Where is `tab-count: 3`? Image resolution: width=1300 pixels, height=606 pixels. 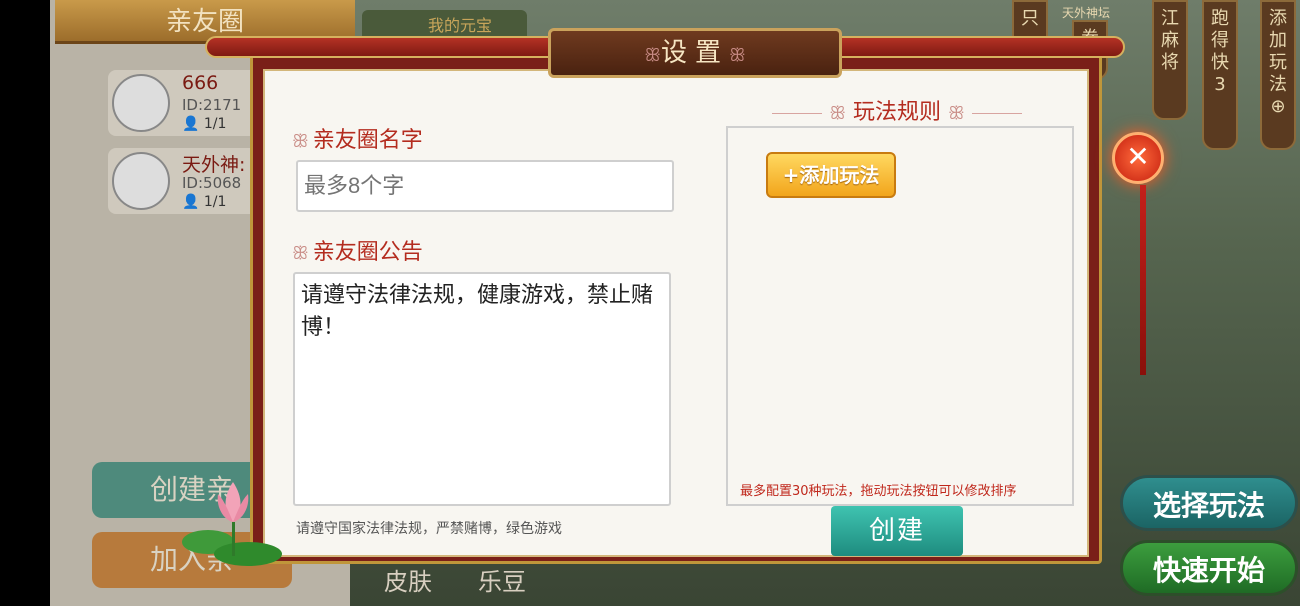 tab-count: 3 is located at coordinates (1220, 84).